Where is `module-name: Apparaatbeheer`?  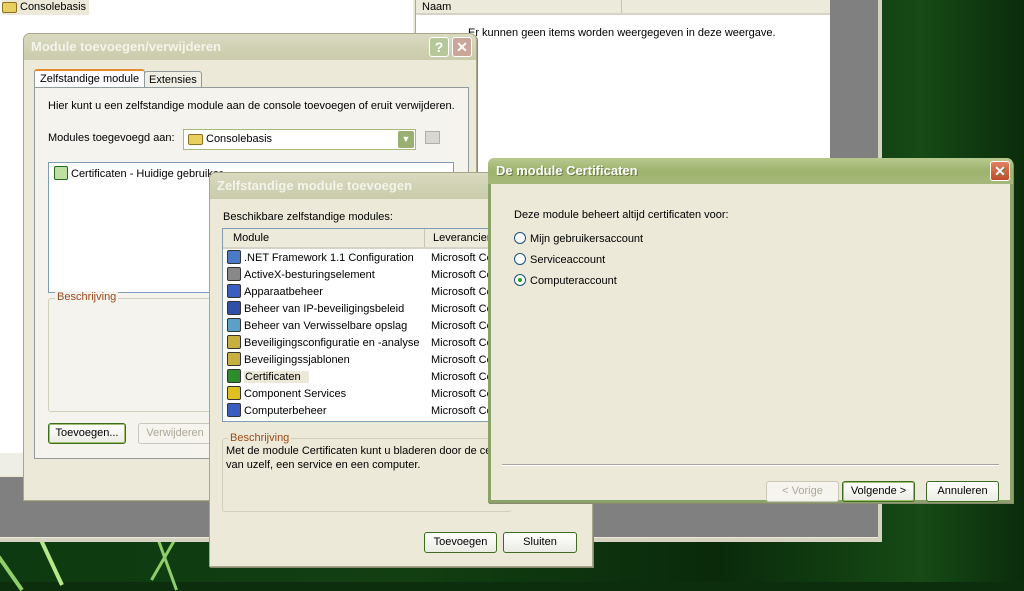
module-name: Apparaatbeheer is located at coordinates (283, 292).